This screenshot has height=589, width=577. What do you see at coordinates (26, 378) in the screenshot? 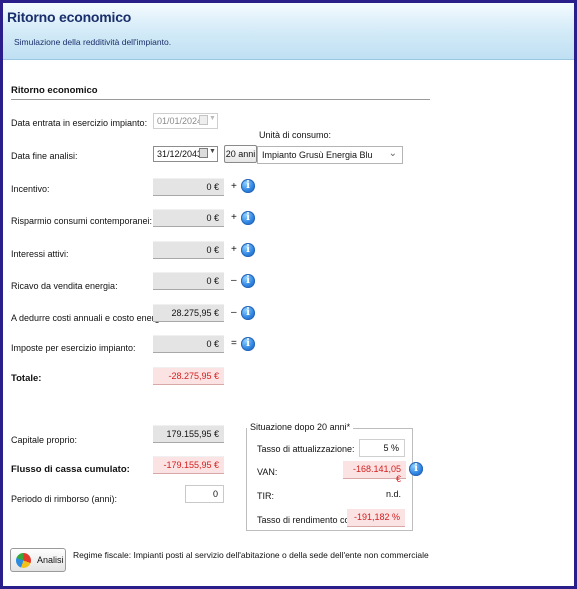
I see `total-label: Totale:` at bounding box center [26, 378].